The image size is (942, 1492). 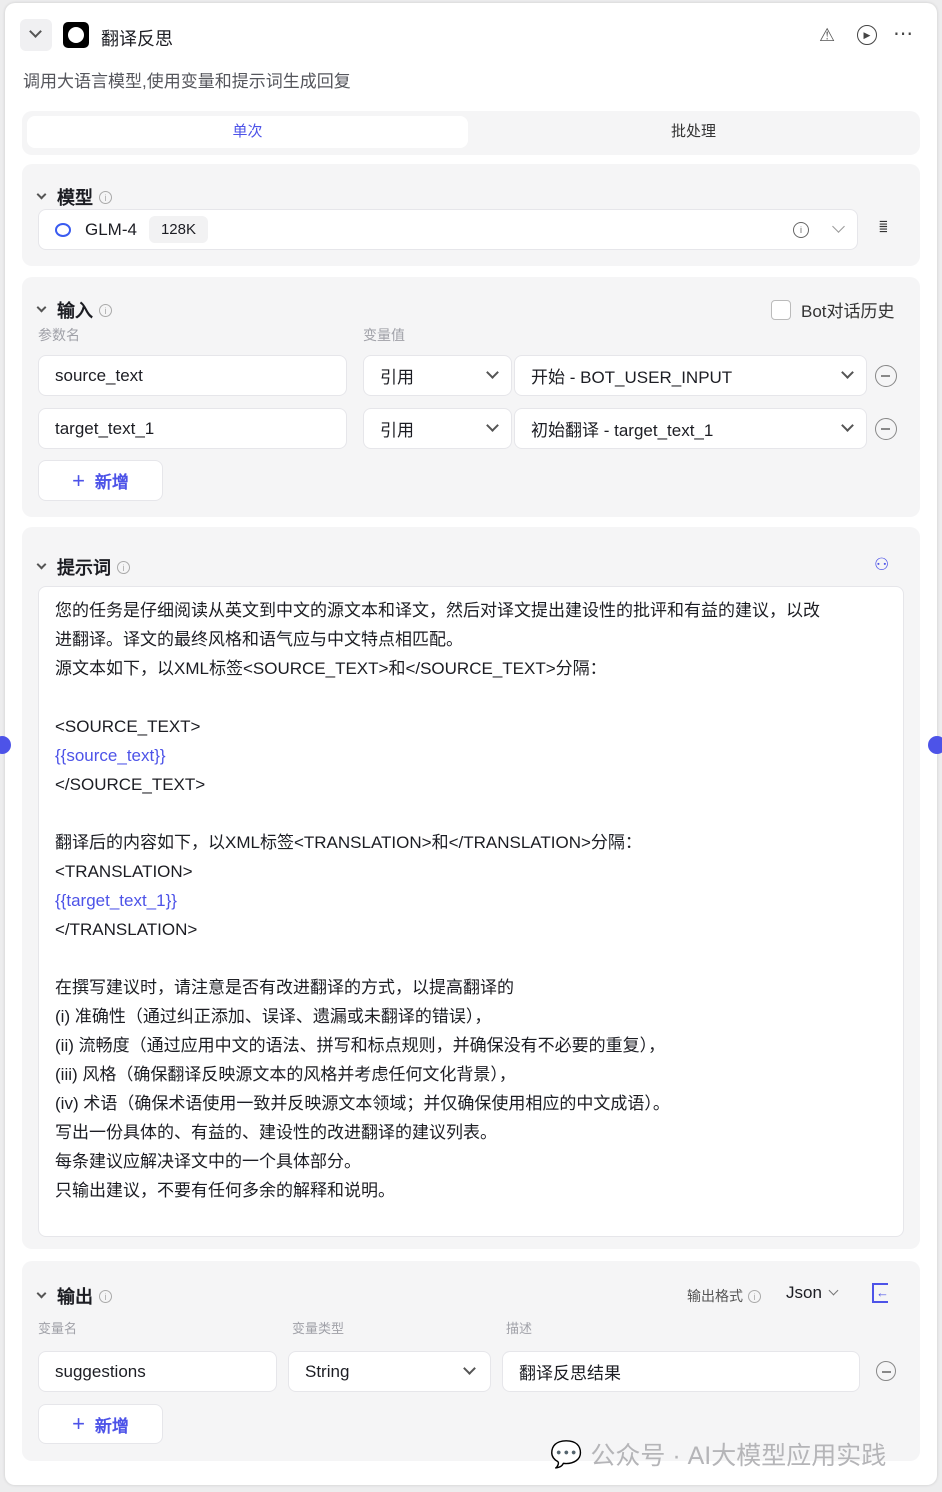 What do you see at coordinates (471, 133) in the screenshot?
I see `mode-tabs: 单次 批处理` at bounding box center [471, 133].